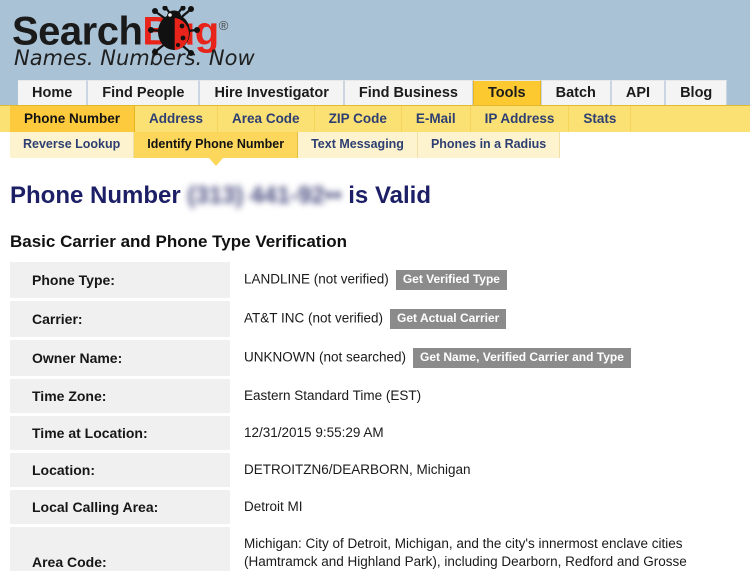  I want to click on value-text: 12/31/2015 9:55:29 AM, so click(314, 432).